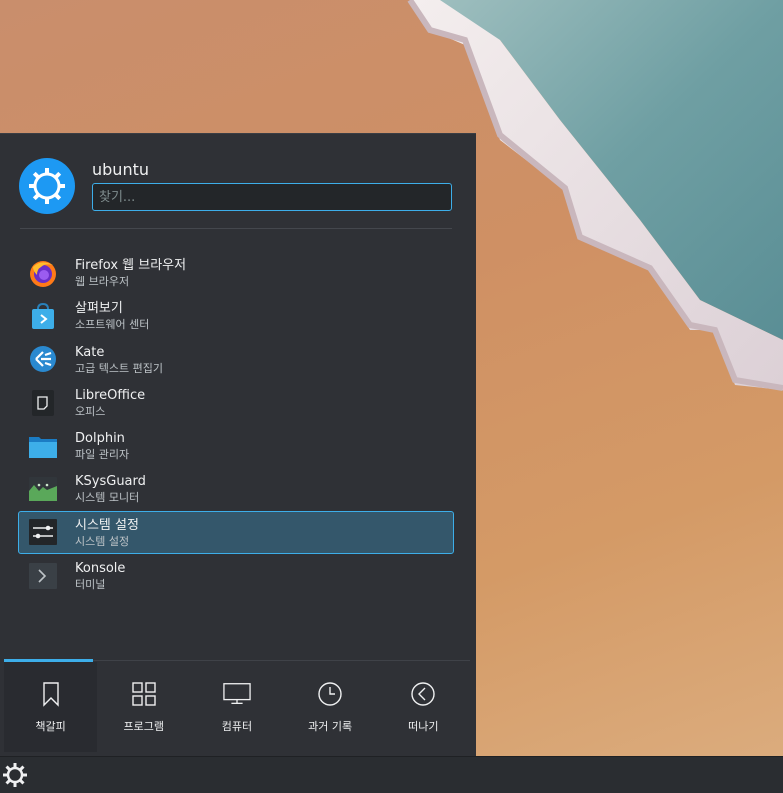 The height and width of the screenshot is (793, 783). What do you see at coordinates (238, 181) in the screenshot?
I see `launcher-header: ubuntu` at bounding box center [238, 181].